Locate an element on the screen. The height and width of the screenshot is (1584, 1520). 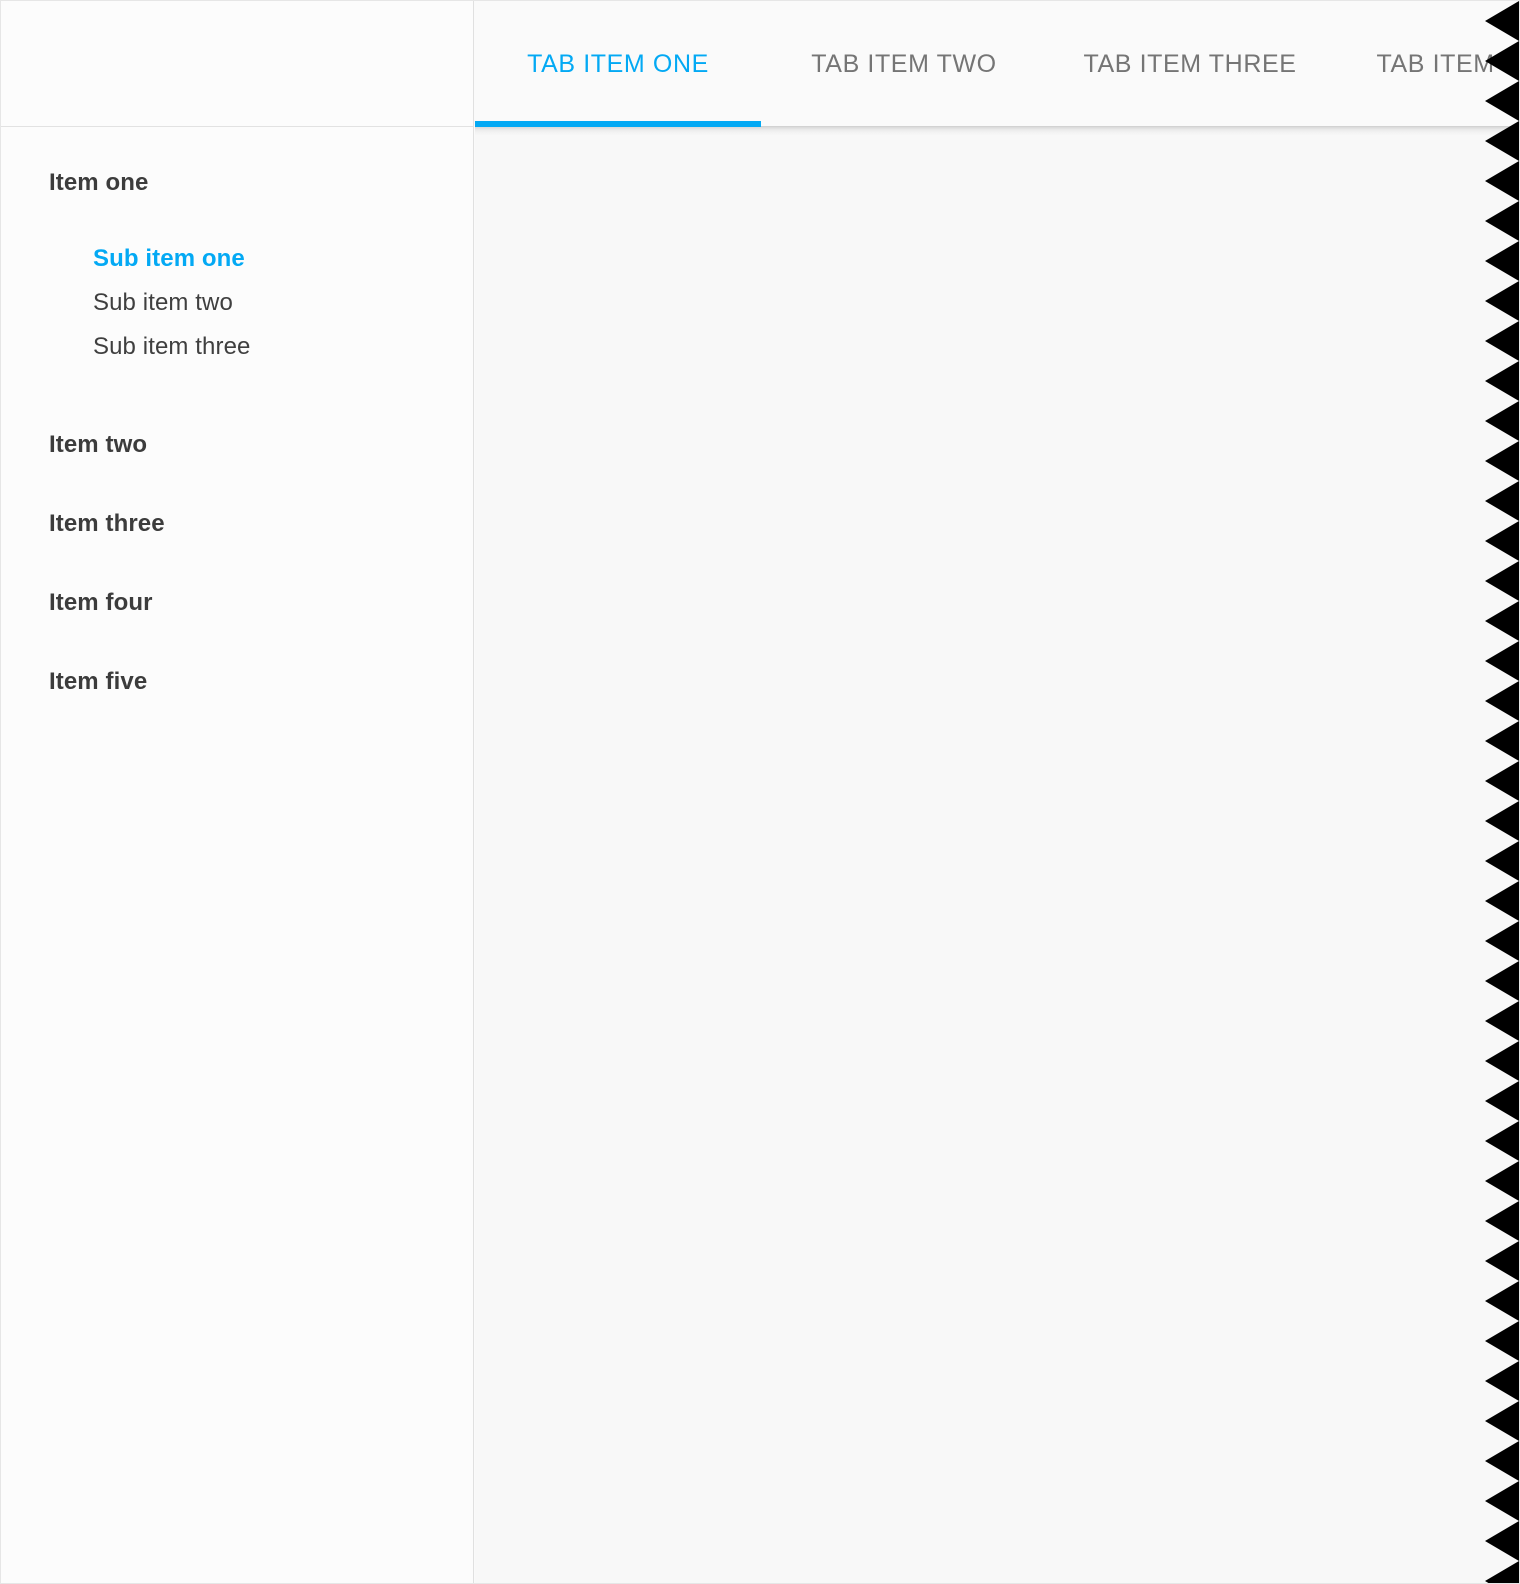
sidebar-item-item-one: Item one is located at coordinates (237, 183).